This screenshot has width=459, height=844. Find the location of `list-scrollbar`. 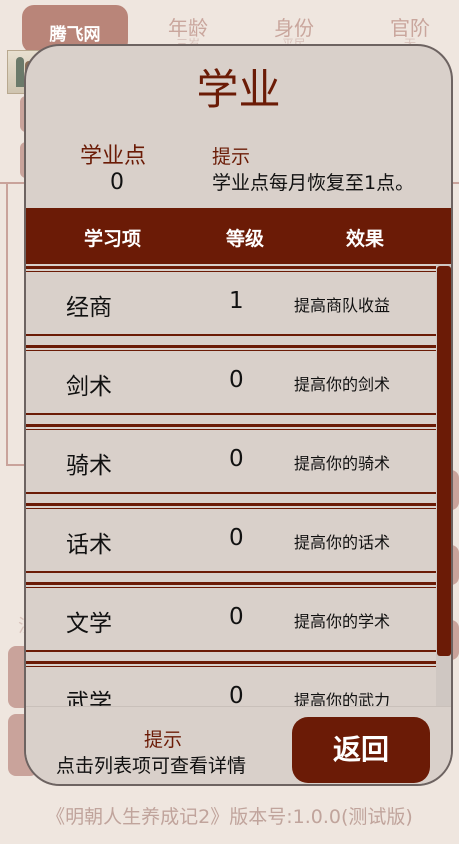

list-scrollbar is located at coordinates (443, 487).